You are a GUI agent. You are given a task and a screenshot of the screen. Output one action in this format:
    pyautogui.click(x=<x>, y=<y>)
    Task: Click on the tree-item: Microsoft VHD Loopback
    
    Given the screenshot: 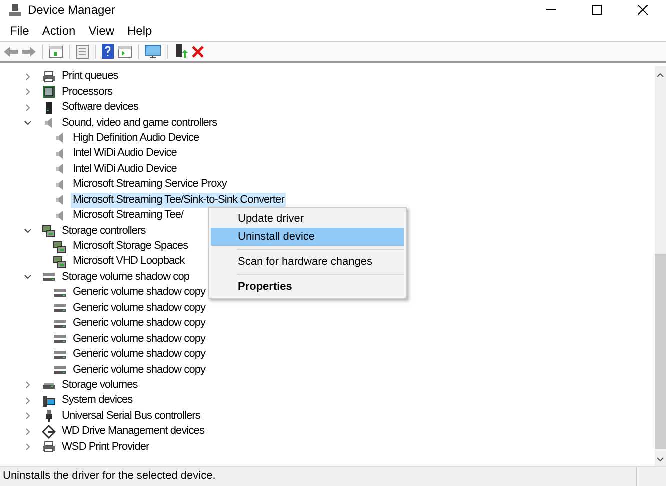 What is the action you would take?
    pyautogui.click(x=129, y=262)
    